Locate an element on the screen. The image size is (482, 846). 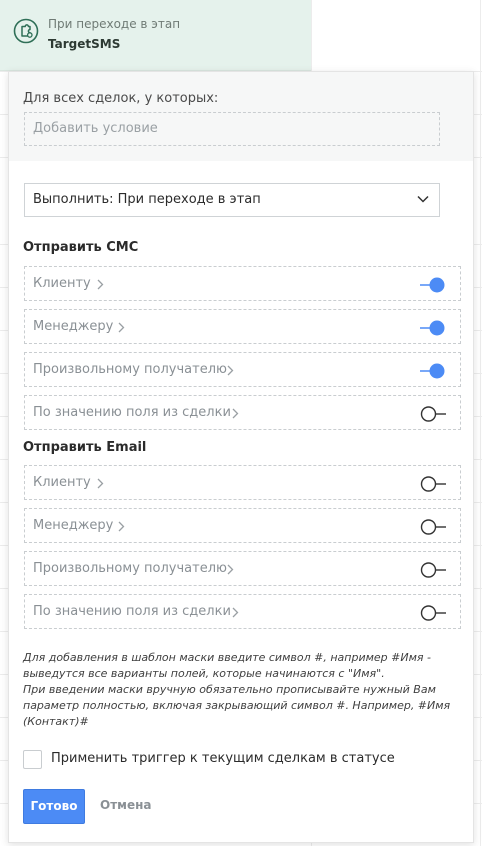
stage-header: При переходе в этап TargetSMS is located at coordinates (155, 35).